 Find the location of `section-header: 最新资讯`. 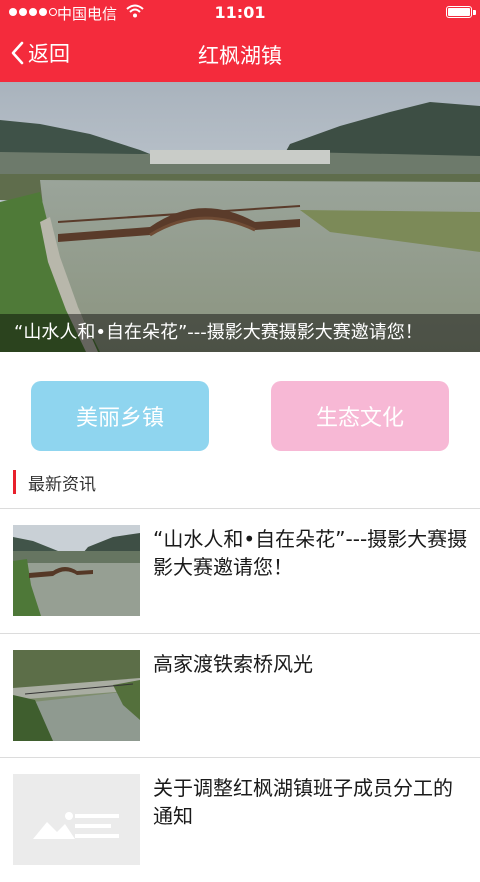

section-header: 最新资讯 is located at coordinates (54, 482).